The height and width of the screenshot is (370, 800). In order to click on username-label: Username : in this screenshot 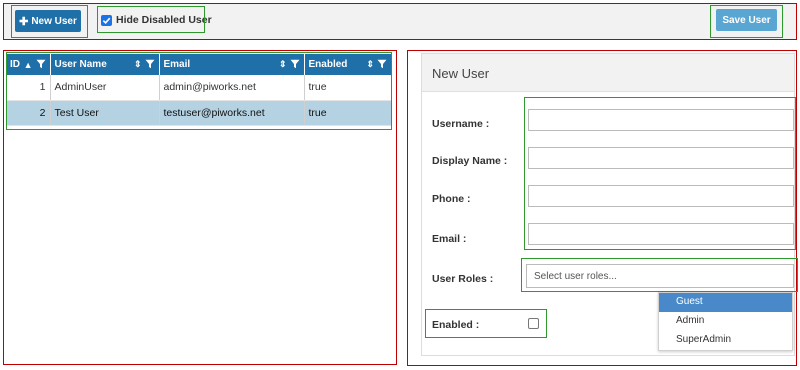, I will do `click(461, 124)`.